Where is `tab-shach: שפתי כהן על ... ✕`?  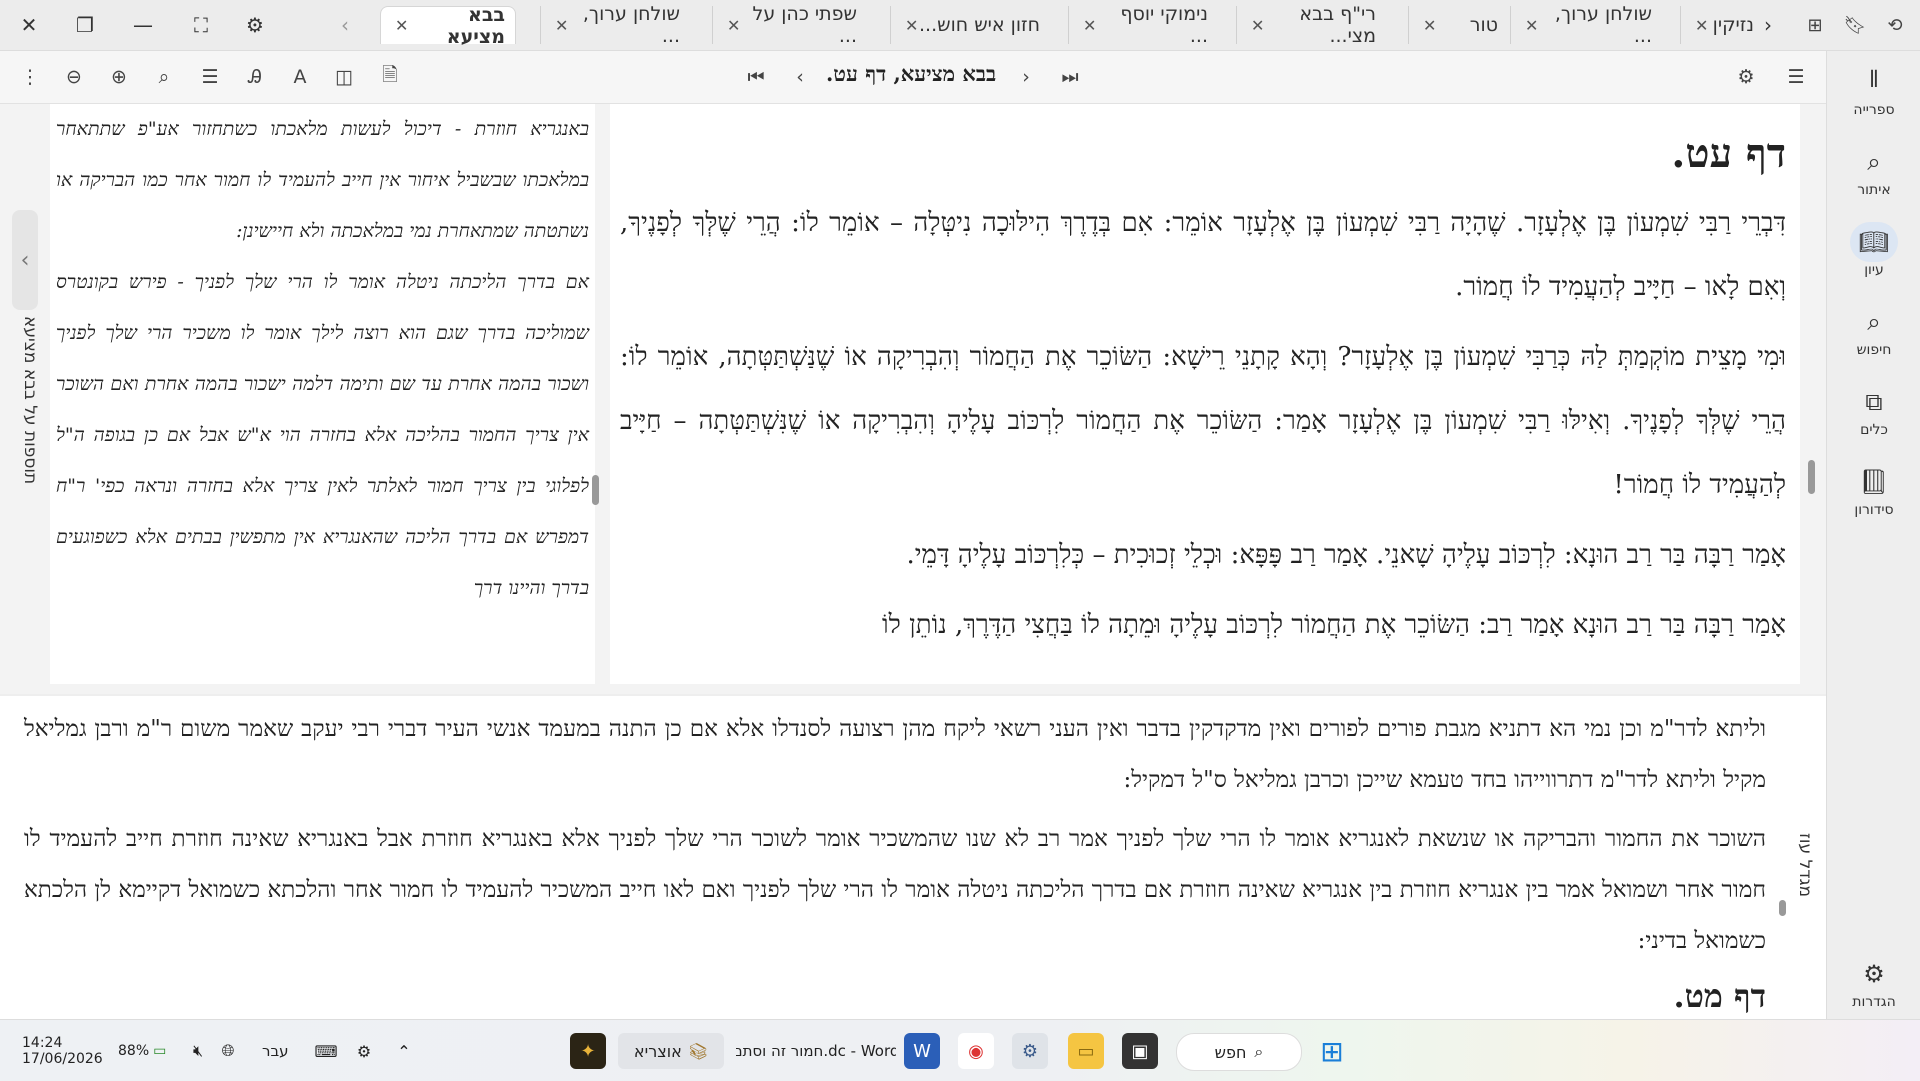
tab-shach: שפתי כהן על ... ✕ is located at coordinates (789, 25).